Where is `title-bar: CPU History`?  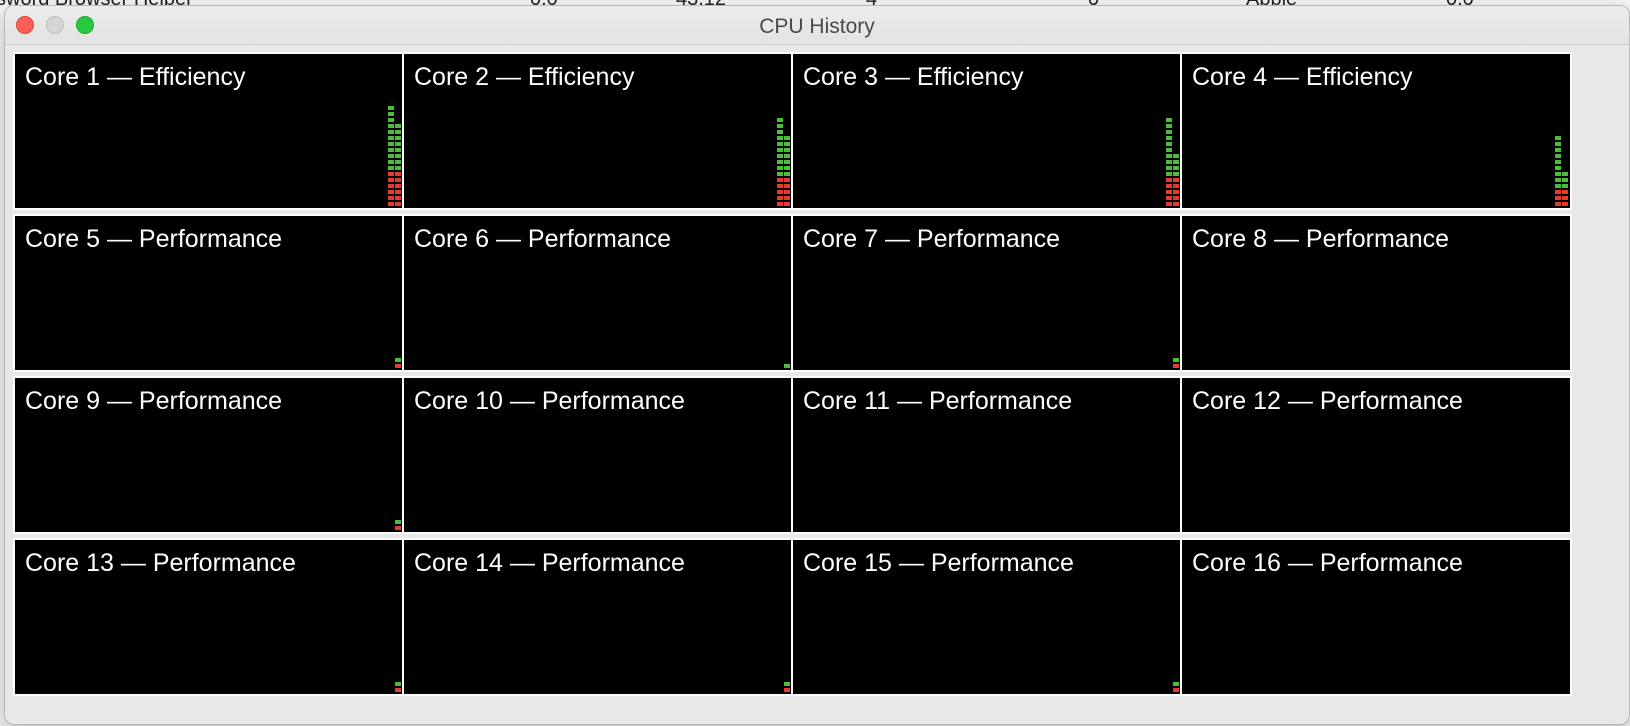
title-bar: CPU History is located at coordinates (817, 25).